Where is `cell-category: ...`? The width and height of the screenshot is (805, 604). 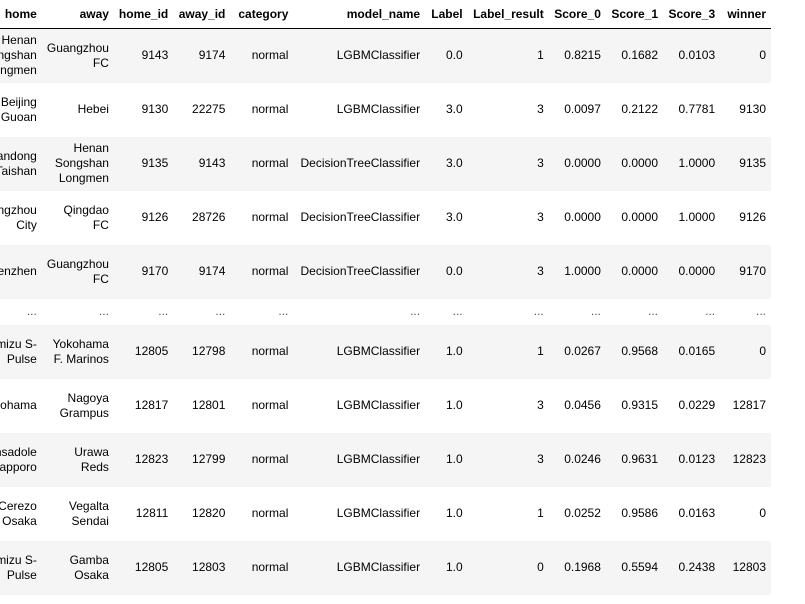
cell-category: ... is located at coordinates (283, 311).